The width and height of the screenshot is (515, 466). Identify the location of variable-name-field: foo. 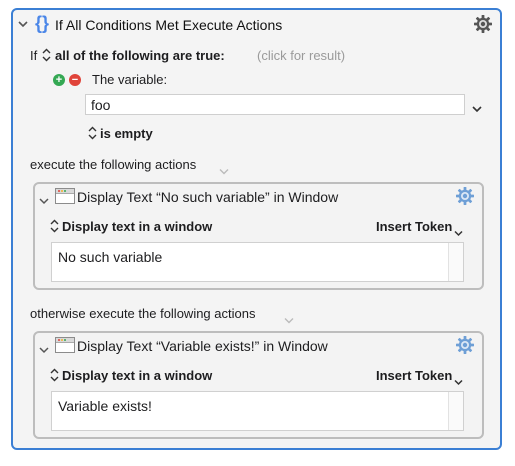
(275, 104).